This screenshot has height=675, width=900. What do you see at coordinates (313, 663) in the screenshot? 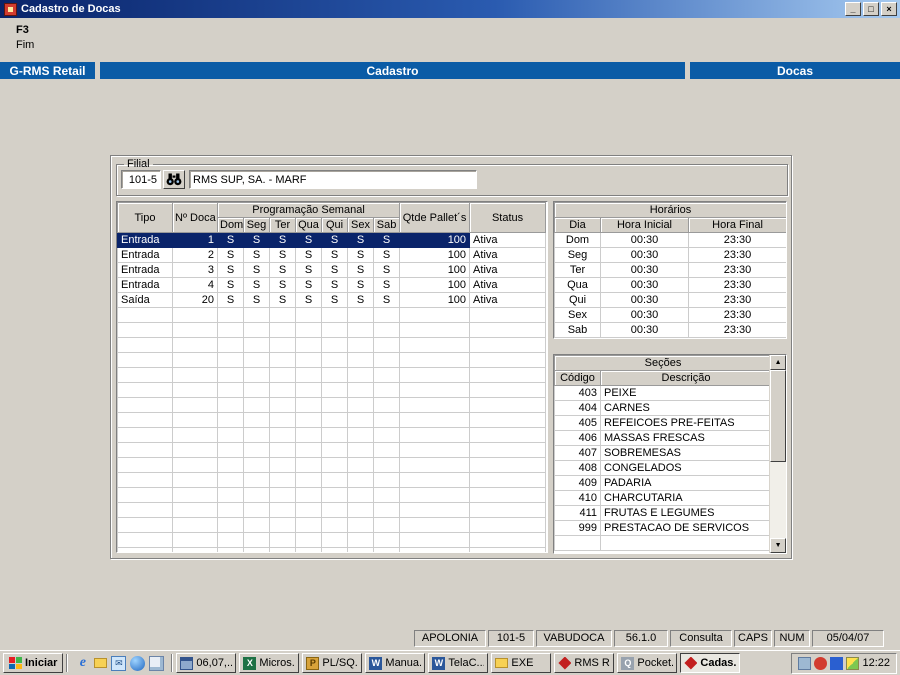
I see `plsql-icon` at bounding box center [313, 663].